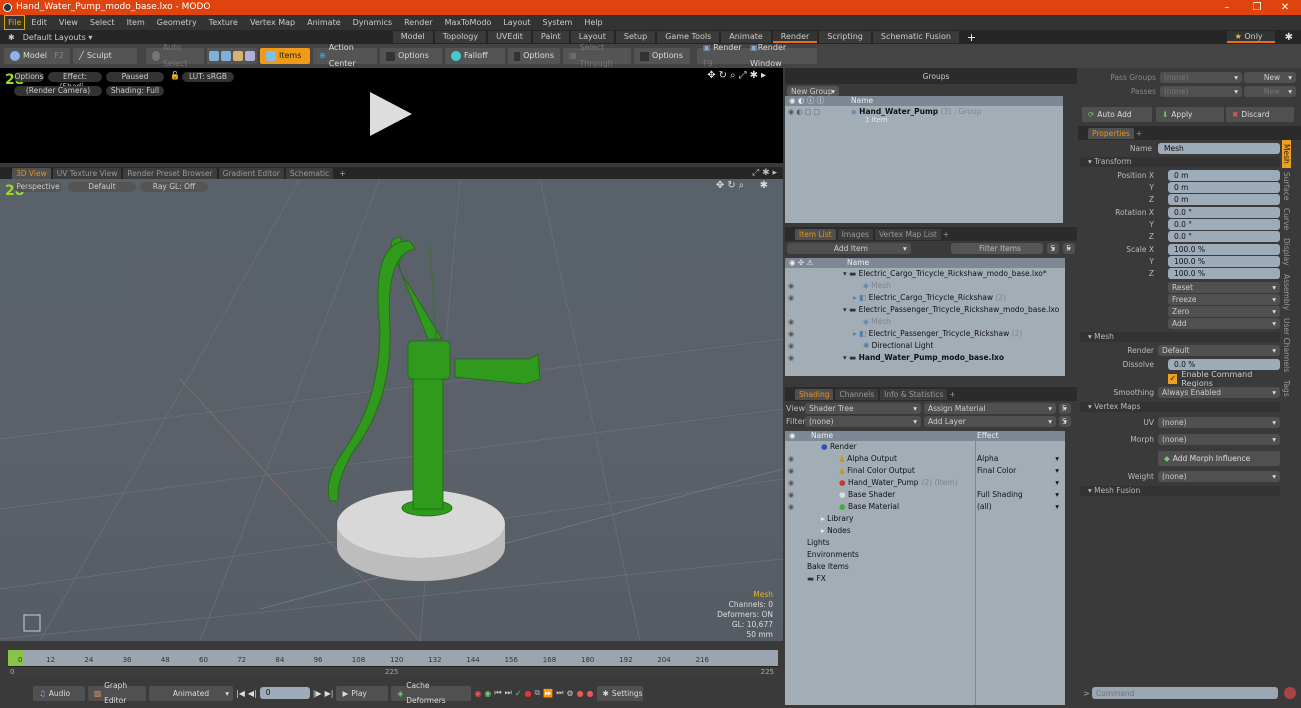  Describe the element at coordinates (528, 693) in the screenshot. I see `record-key-icon: ●` at that location.